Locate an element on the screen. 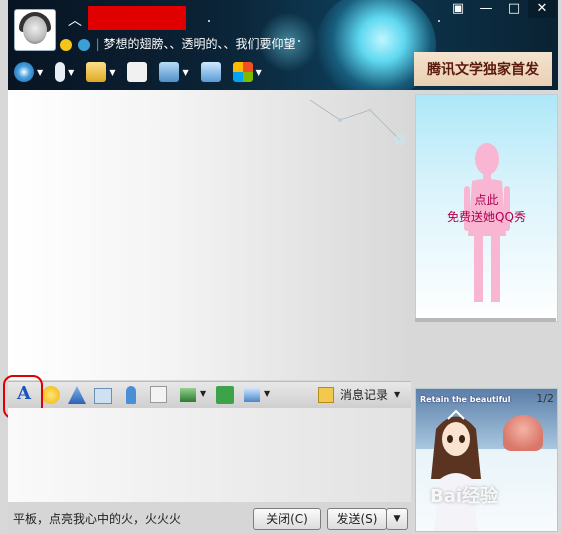 This screenshot has height=534, width=561. show-panel-footer is located at coordinates (485, 320).